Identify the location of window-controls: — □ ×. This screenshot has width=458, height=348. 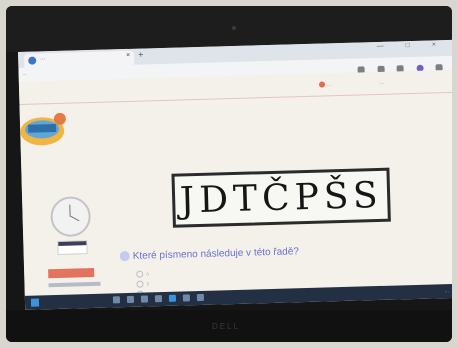
(411, 45).